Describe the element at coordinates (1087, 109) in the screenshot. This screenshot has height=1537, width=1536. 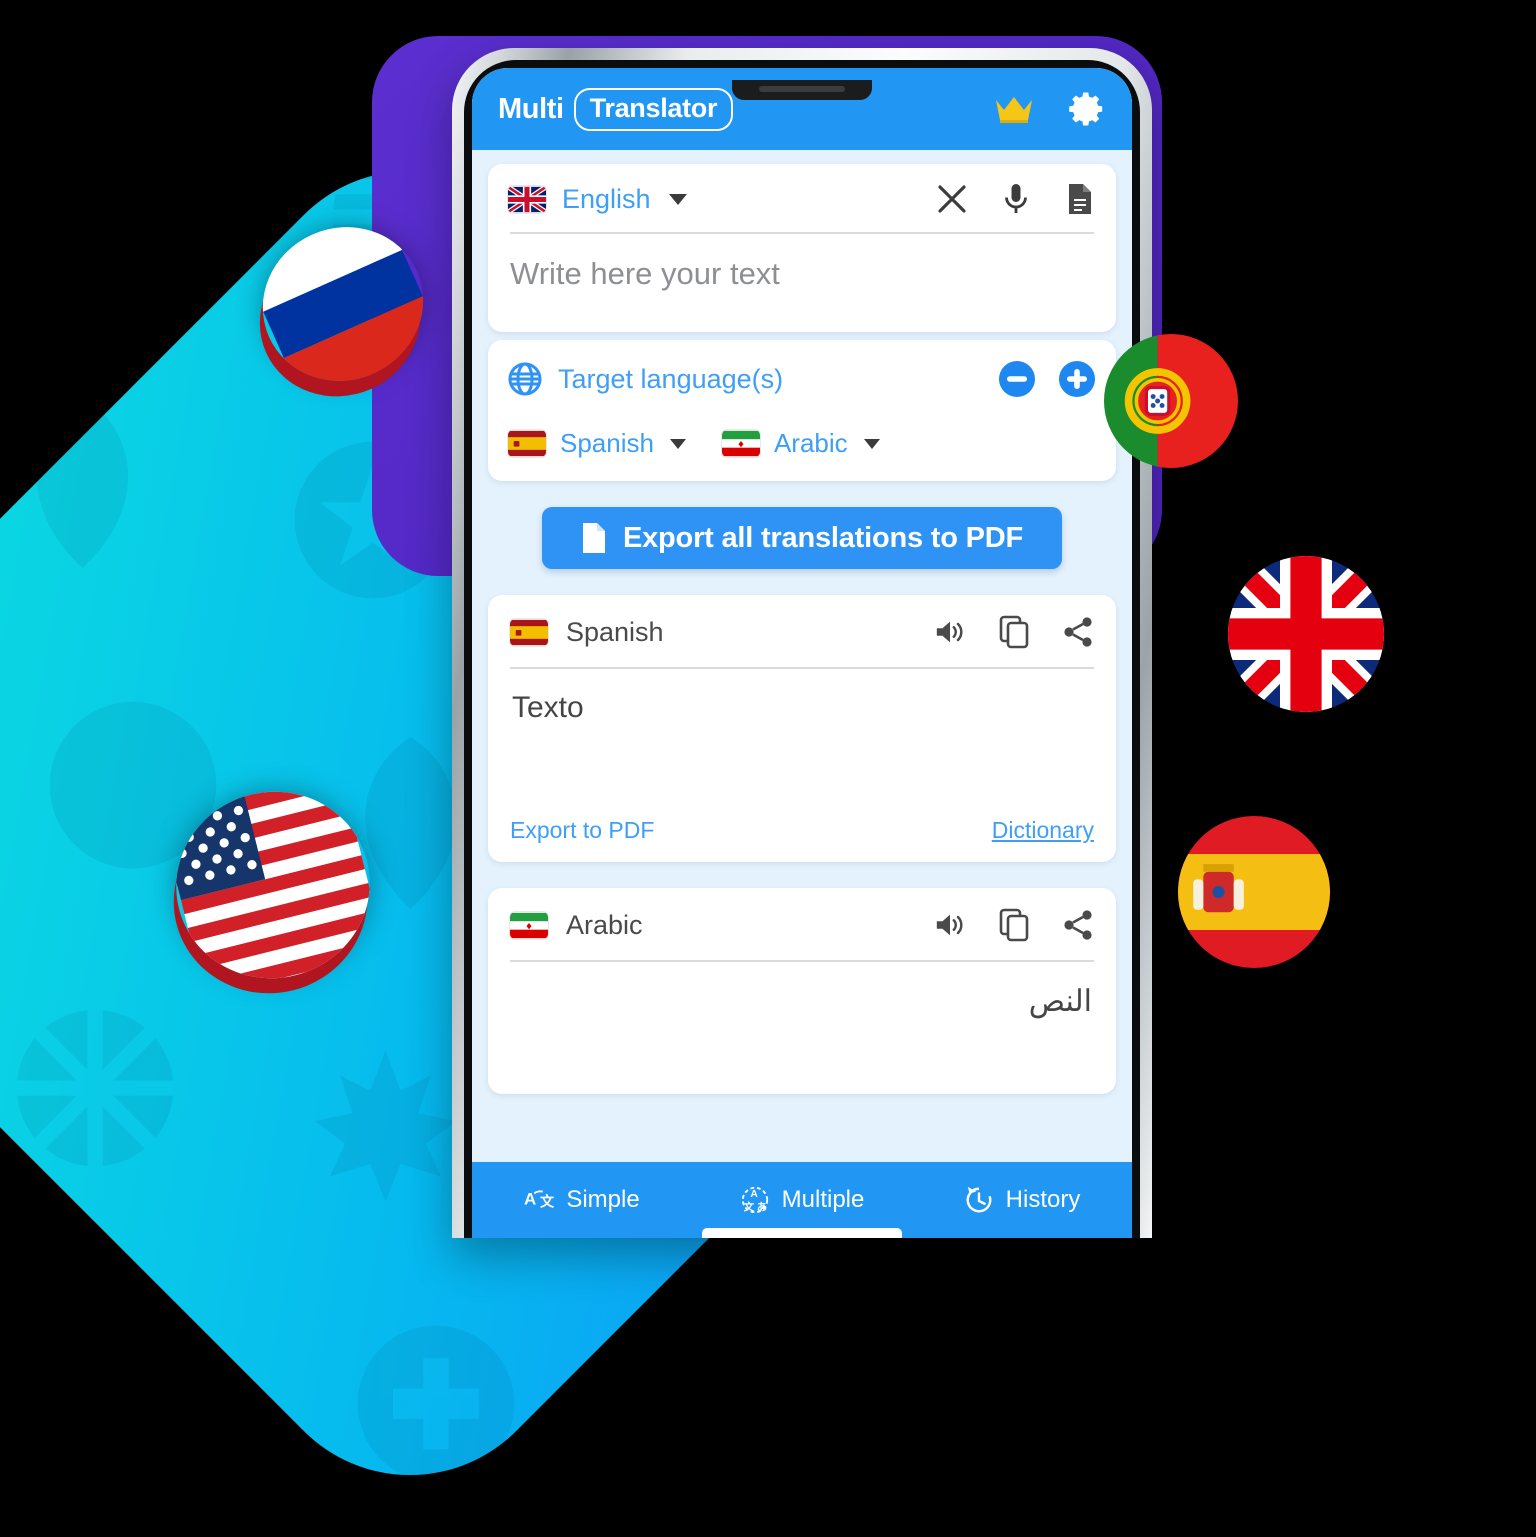
I see `gear-icon` at that location.